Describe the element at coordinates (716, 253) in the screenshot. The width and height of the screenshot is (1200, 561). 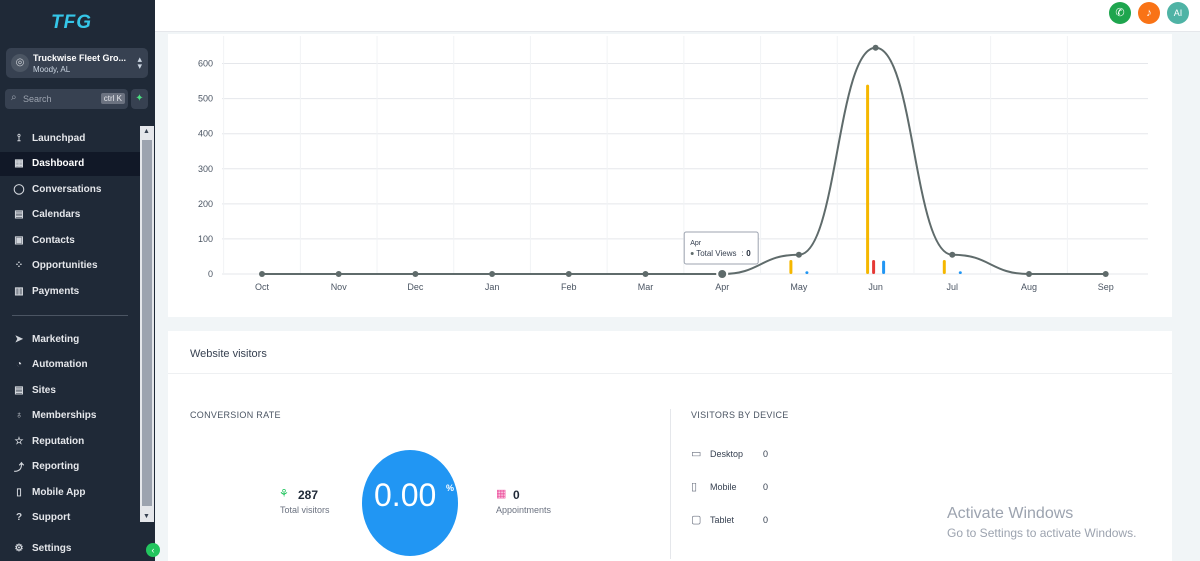
I see `tooltip-label: Total Views` at that location.